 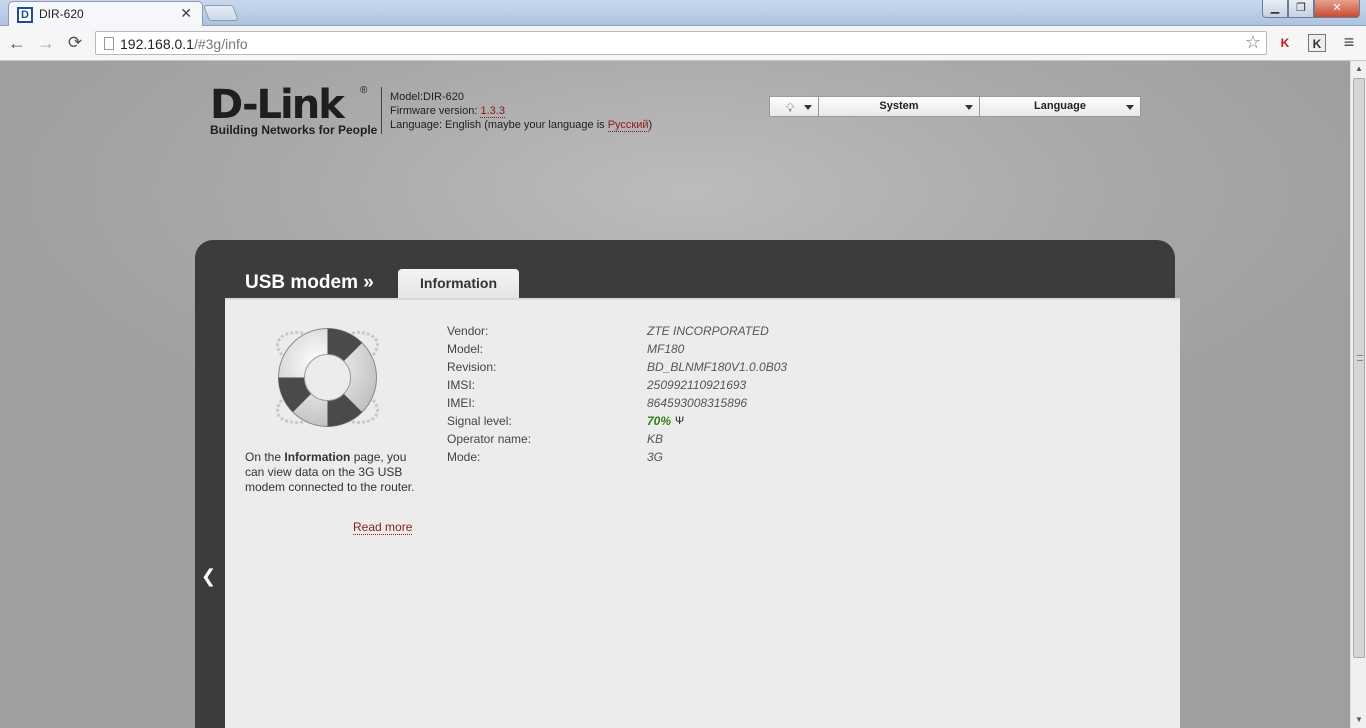 I want to click on minimize-button: ▁, so click(x=1275, y=9).